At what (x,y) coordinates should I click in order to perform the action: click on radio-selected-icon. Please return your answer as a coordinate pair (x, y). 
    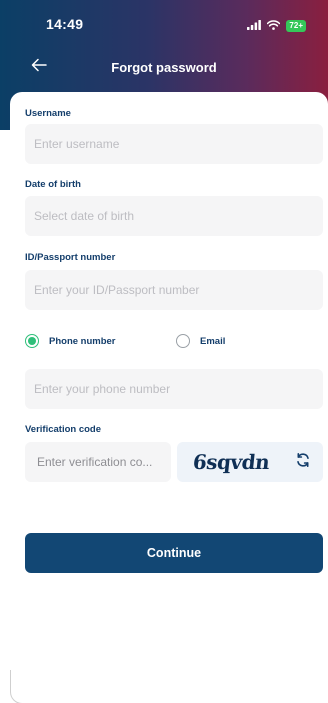
    Looking at the image, I should click on (32, 341).